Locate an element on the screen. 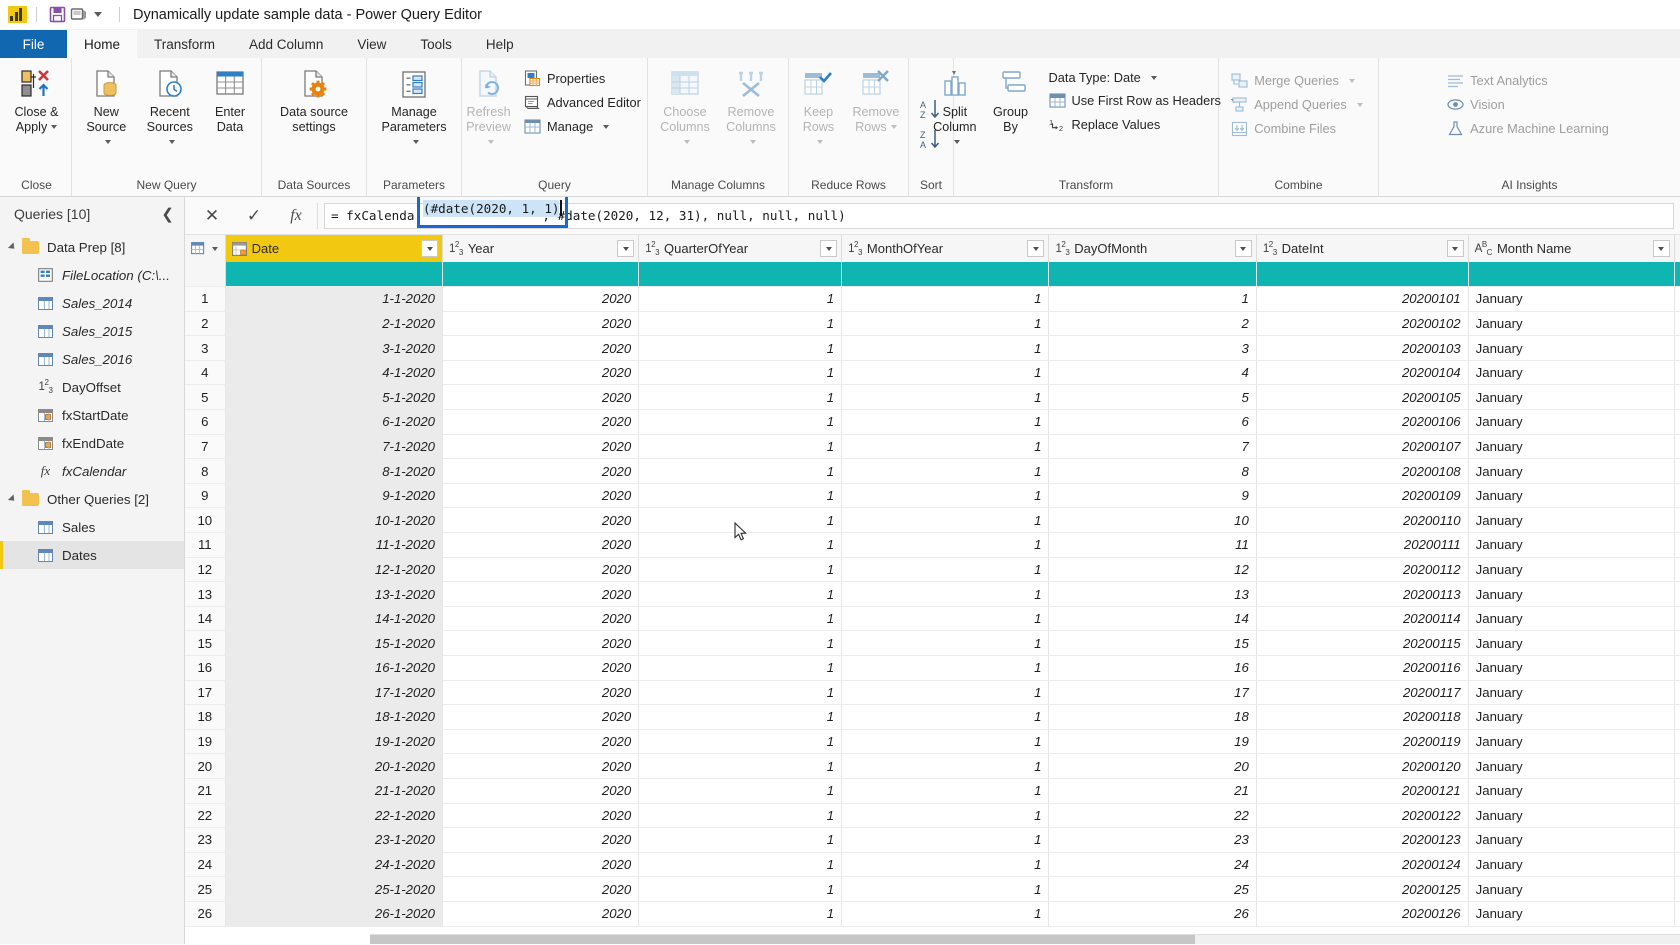 This screenshot has width=1680, height=945. table-cell: 9 is located at coordinates (1152, 496).